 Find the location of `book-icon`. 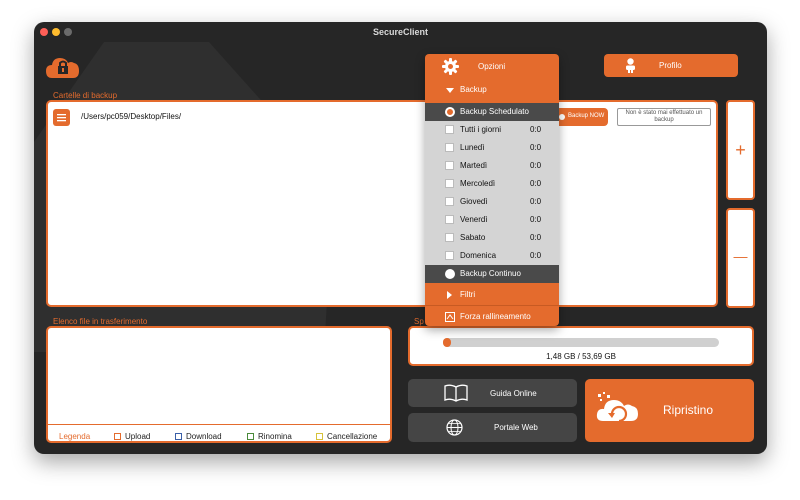

book-icon is located at coordinates (456, 393).